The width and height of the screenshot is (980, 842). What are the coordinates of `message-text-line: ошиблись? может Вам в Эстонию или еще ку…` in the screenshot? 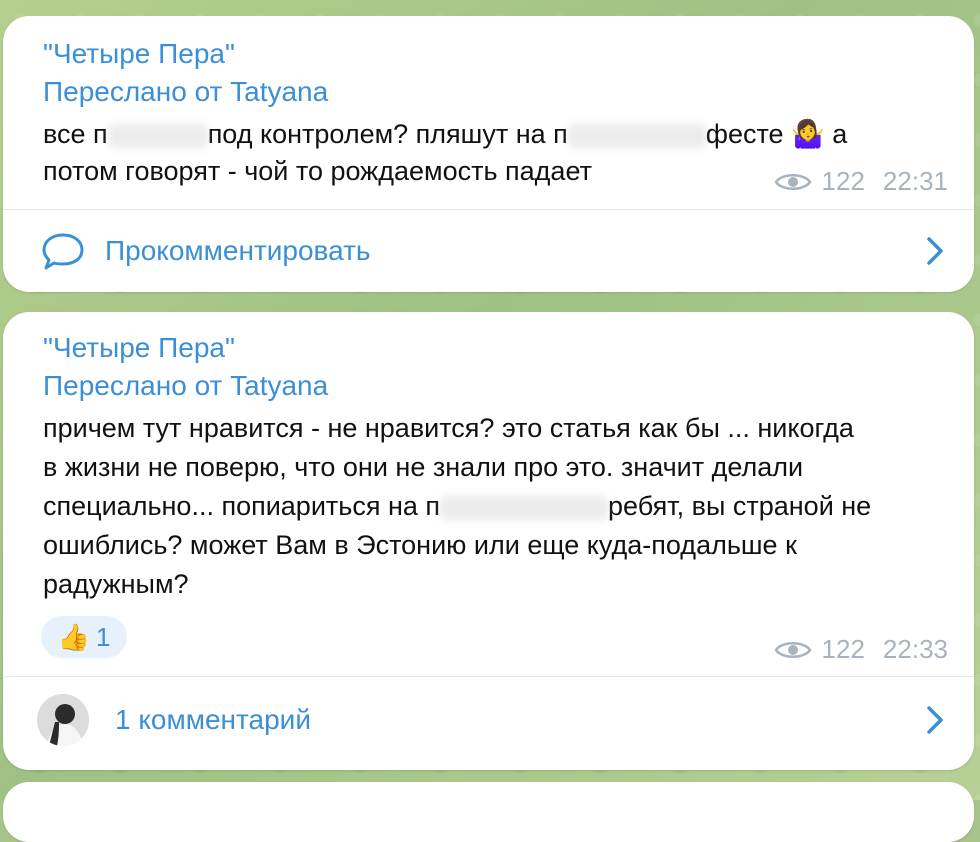 It's located at (420, 545).